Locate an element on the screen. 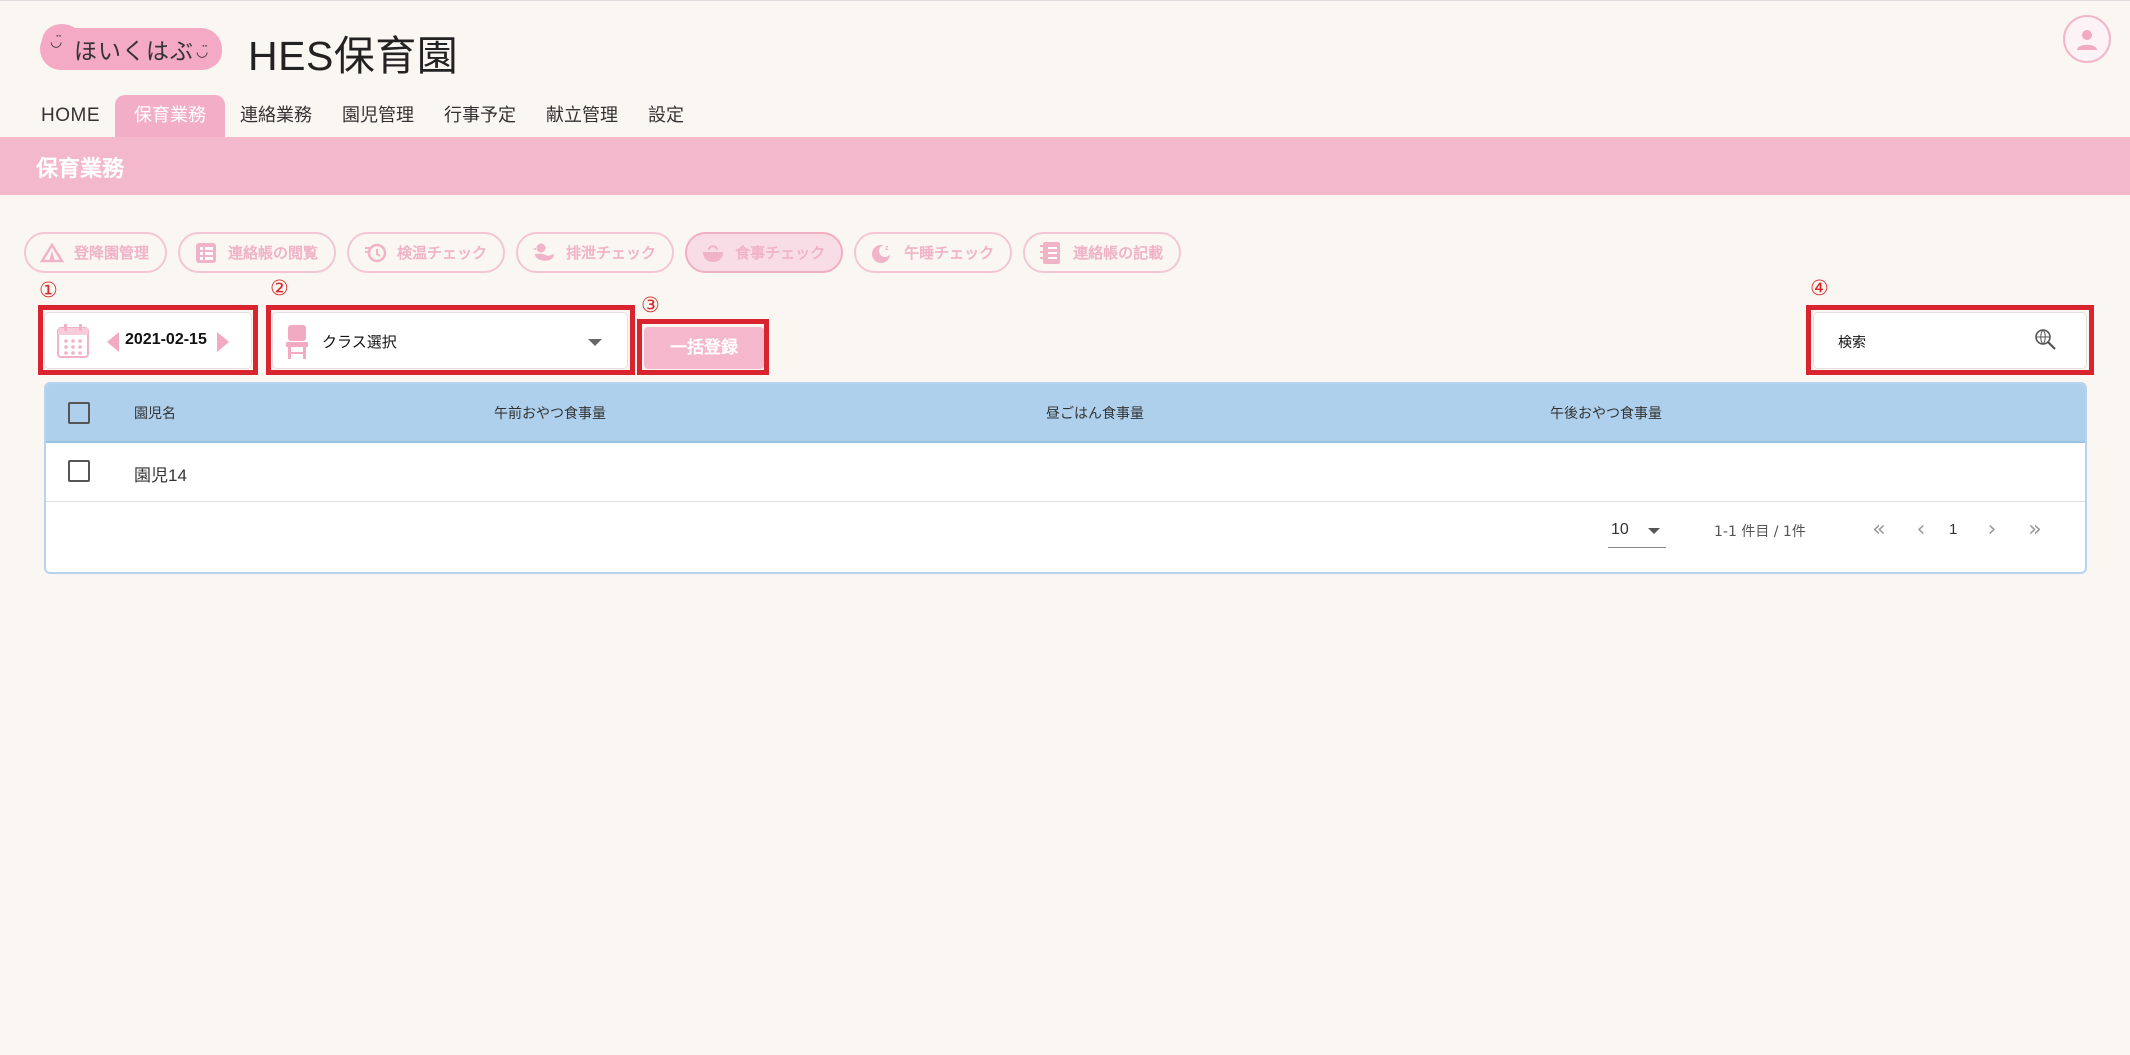 The height and width of the screenshot is (1055, 2130). nav-children-management: 園児管理 is located at coordinates (378, 116).